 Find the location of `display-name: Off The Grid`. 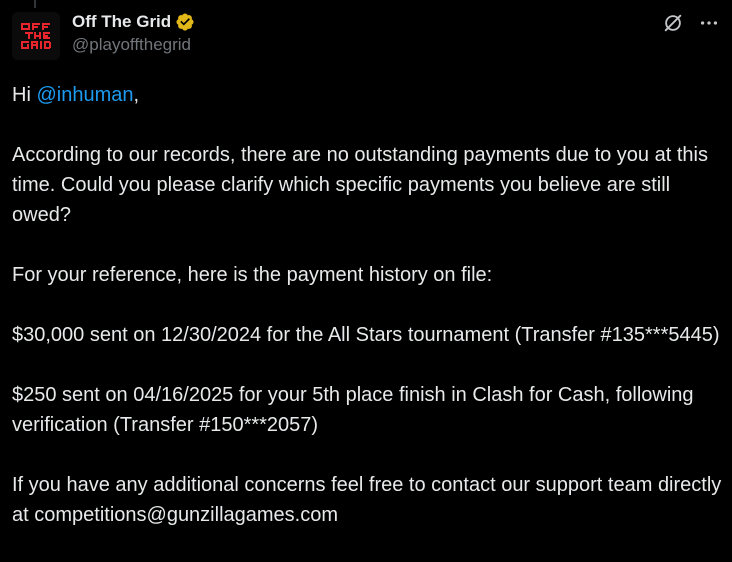

display-name: Off The Grid is located at coordinates (121, 22).